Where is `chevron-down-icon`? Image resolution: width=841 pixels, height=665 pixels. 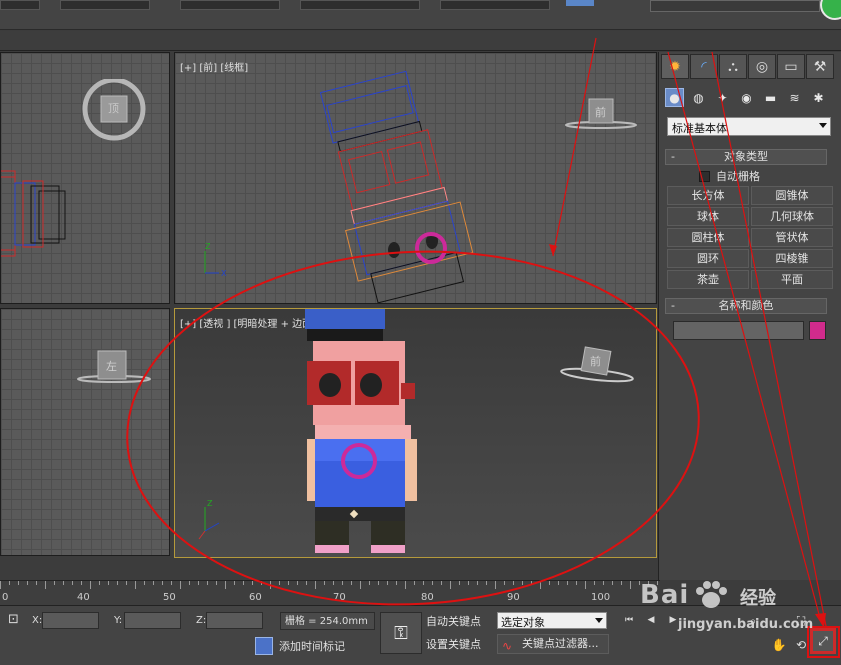
chevron-down-icon is located at coordinates (599, 620).